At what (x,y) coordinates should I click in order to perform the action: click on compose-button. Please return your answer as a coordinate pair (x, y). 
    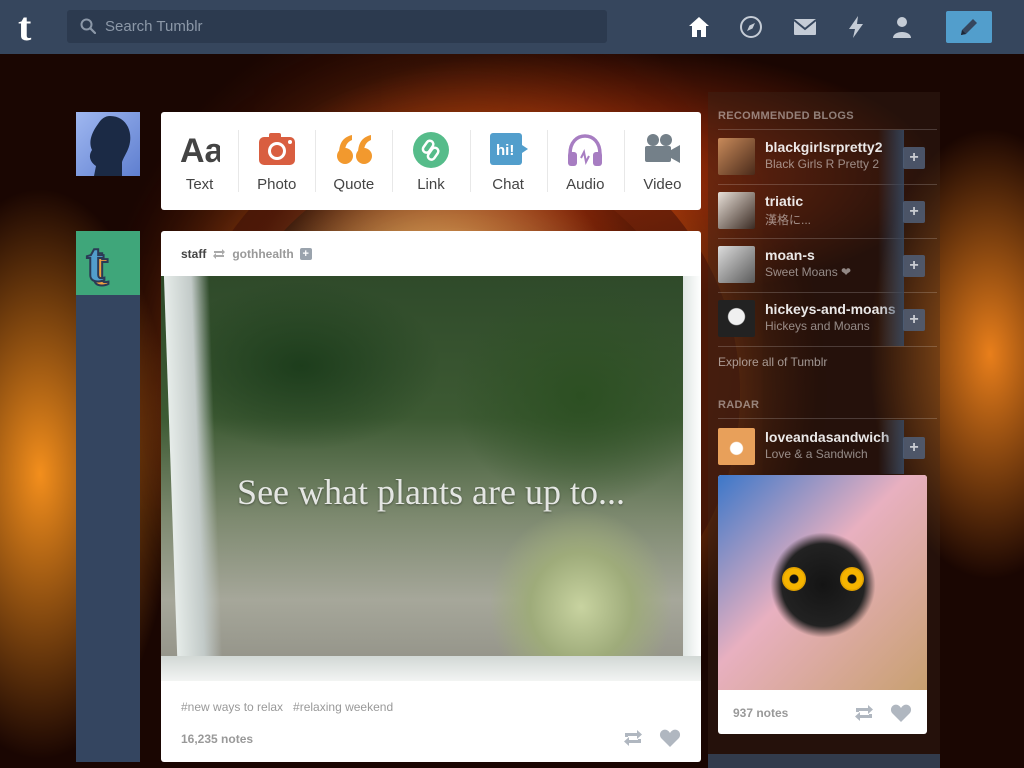
    Looking at the image, I should click on (969, 27).